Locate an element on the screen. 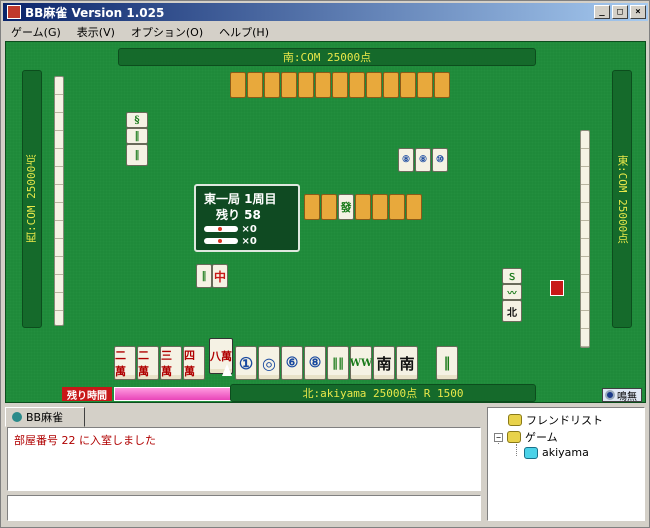 This screenshot has height=528, width=650. tree-node-player: akiyama is located at coordinates (556, 452).